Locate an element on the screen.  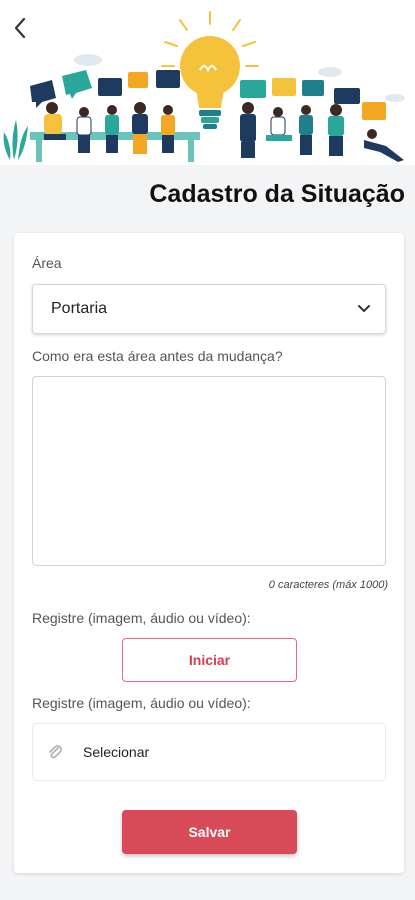
back-button is located at coordinates (20, 28).